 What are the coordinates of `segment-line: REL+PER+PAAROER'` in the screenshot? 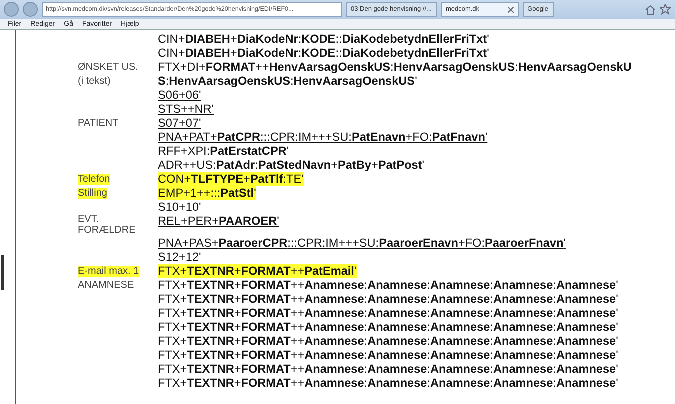 It's located at (219, 221).